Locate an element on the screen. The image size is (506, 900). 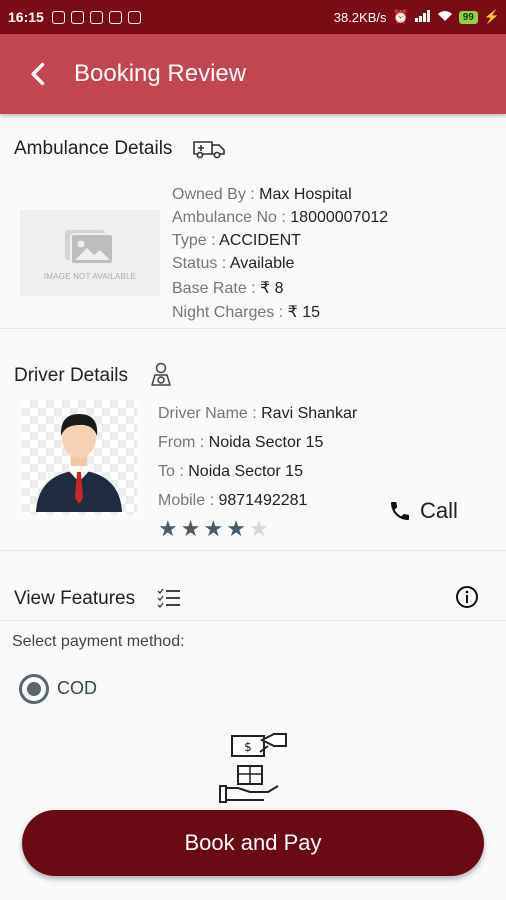
info-button is located at coordinates (467, 599).